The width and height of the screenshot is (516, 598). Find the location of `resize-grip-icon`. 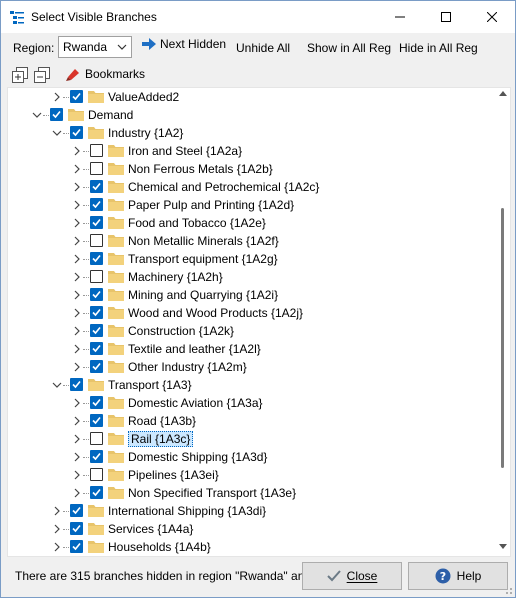

resize-grip-icon is located at coordinates (508, 590).